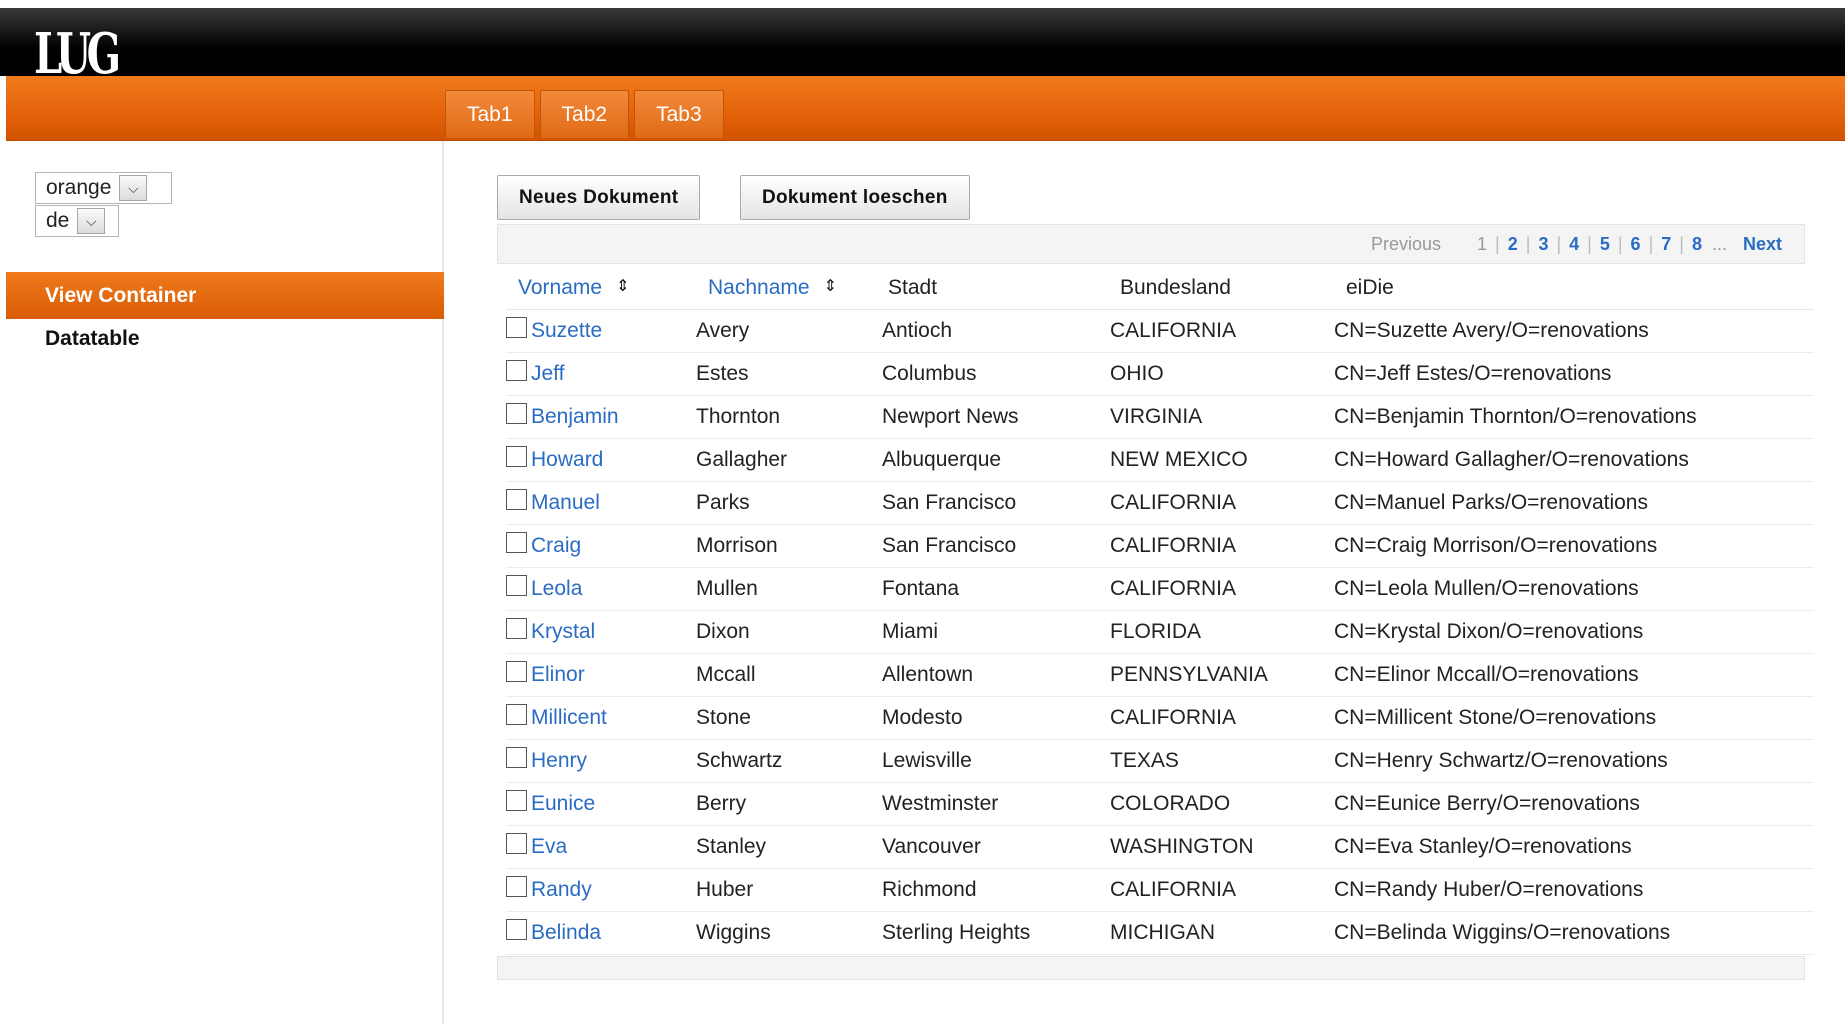 This screenshot has width=1845, height=1024. I want to click on table-cell-eidie: CN=Elinor Mccall/O=renovations, so click(1574, 675).